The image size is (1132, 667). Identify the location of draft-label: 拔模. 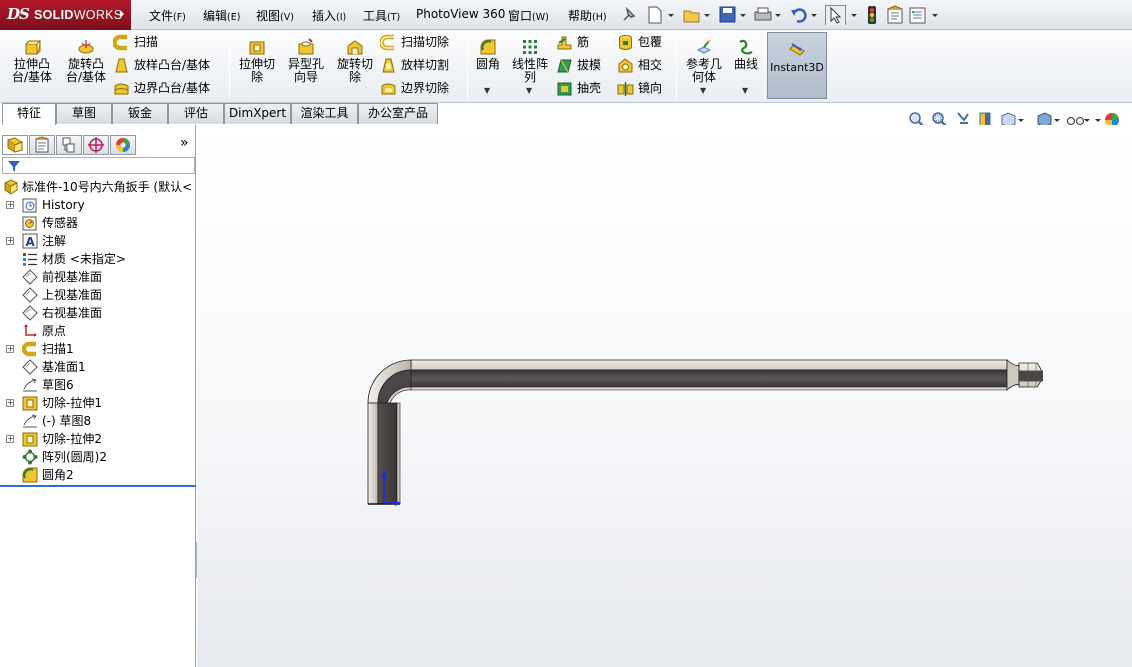
(589, 65).